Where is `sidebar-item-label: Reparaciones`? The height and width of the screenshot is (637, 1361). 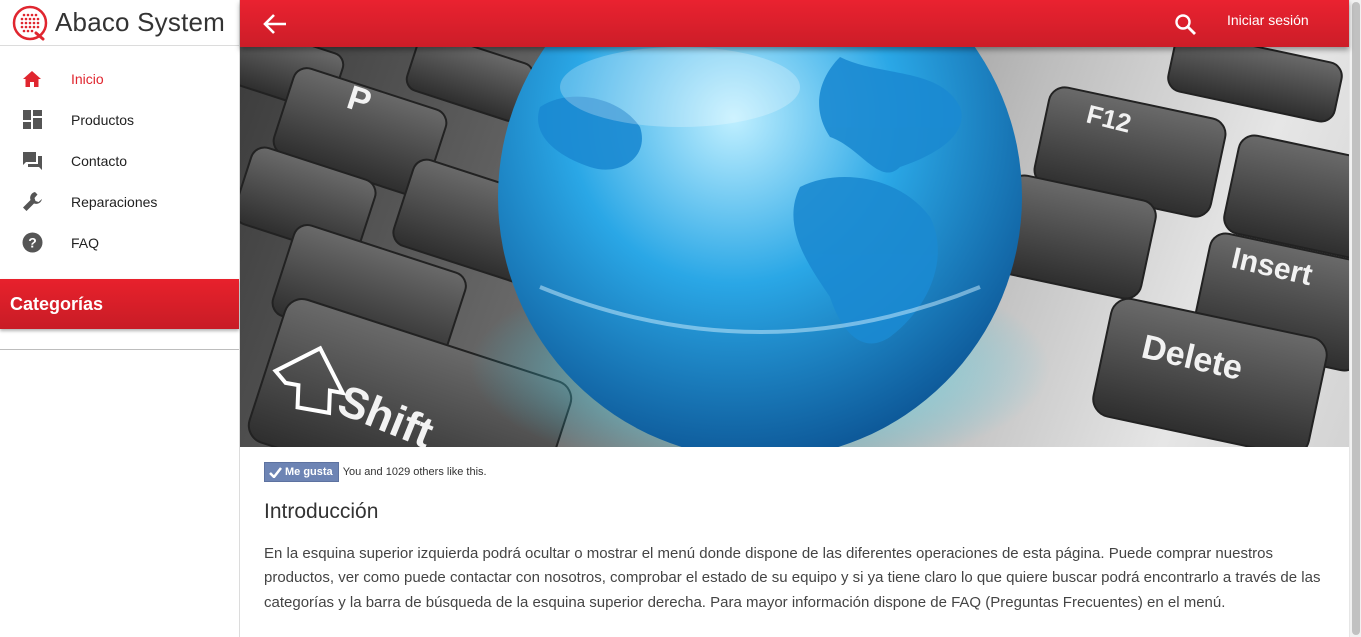 sidebar-item-label: Reparaciones is located at coordinates (114, 201).